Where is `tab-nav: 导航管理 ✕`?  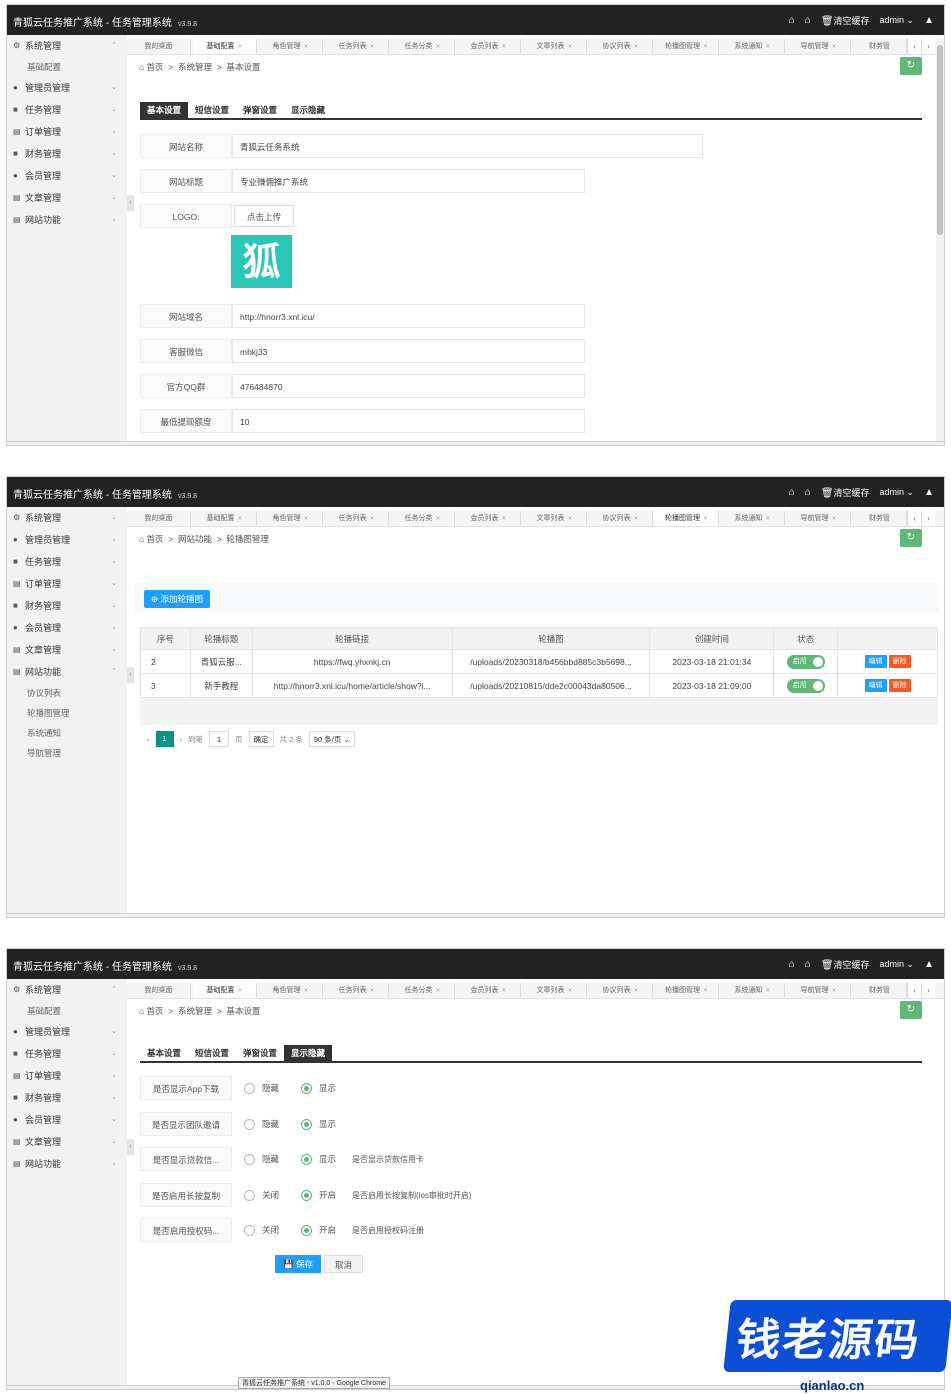 tab-nav: 导航管理 ✕ is located at coordinates (819, 990).